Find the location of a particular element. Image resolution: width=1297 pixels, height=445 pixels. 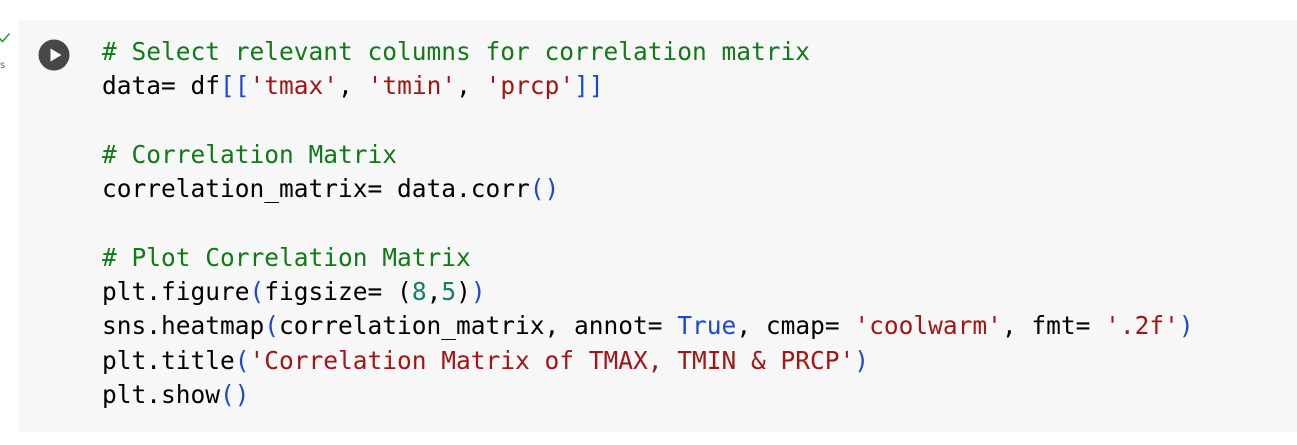

play-icon is located at coordinates (54, 55).